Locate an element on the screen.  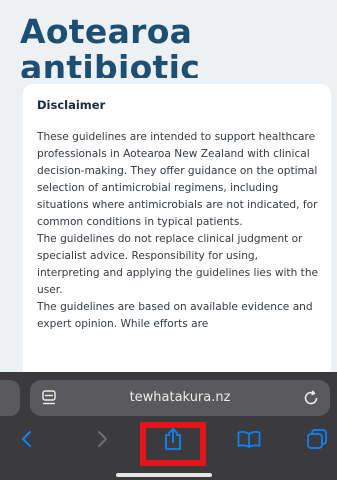
back-icon is located at coordinates (26, 439).